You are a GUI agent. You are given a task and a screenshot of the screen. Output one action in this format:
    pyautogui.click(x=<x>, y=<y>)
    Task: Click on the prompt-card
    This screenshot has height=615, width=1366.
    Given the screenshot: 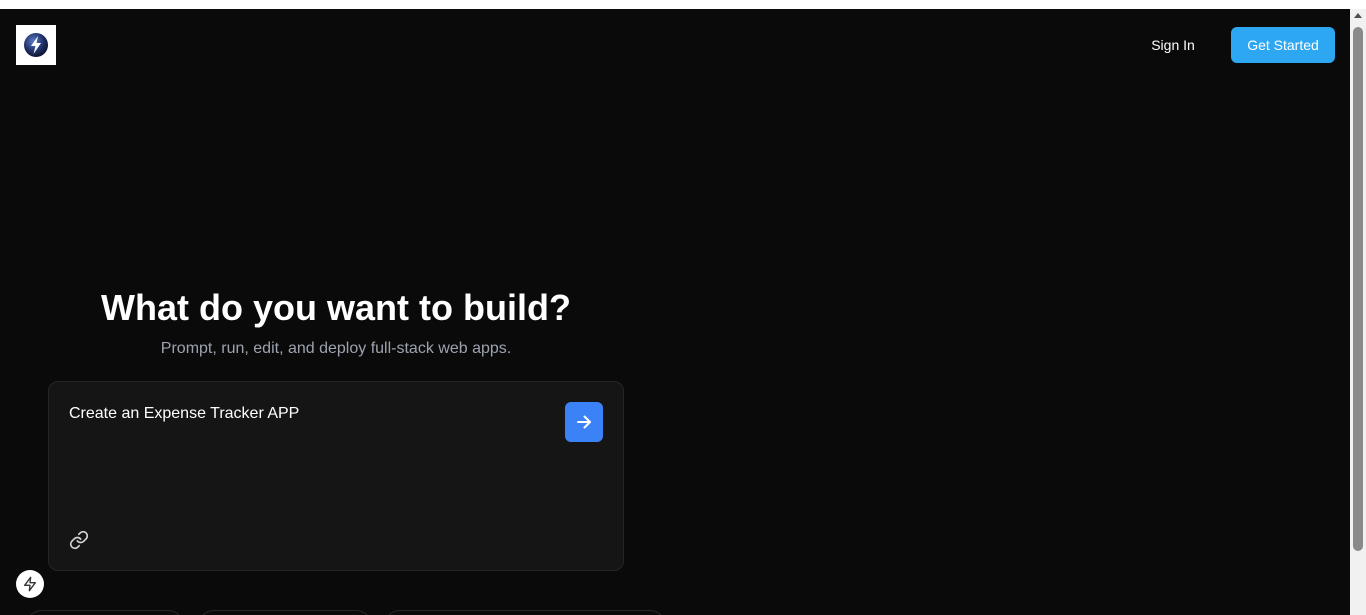 What is the action you would take?
    pyautogui.click(x=336, y=476)
    